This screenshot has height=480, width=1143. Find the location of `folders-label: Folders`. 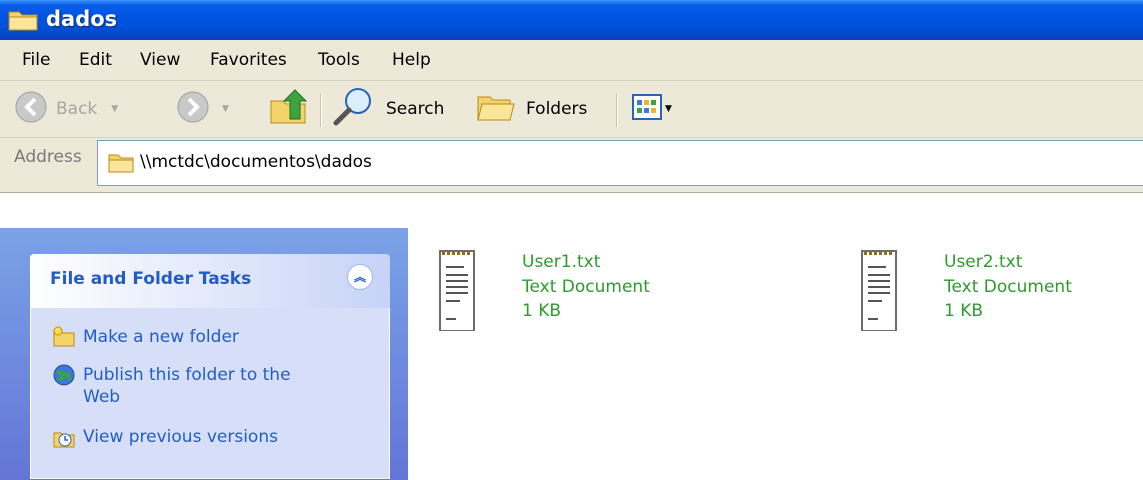

folders-label: Folders is located at coordinates (557, 109).